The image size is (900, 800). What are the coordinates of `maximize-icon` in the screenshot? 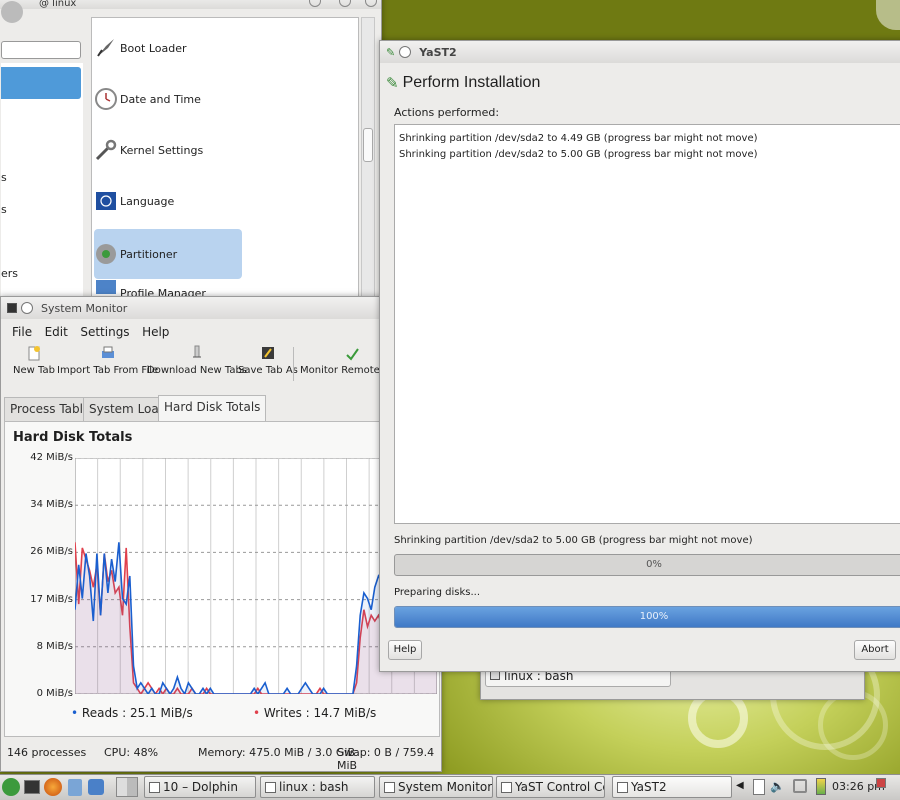 It's located at (345, 3).